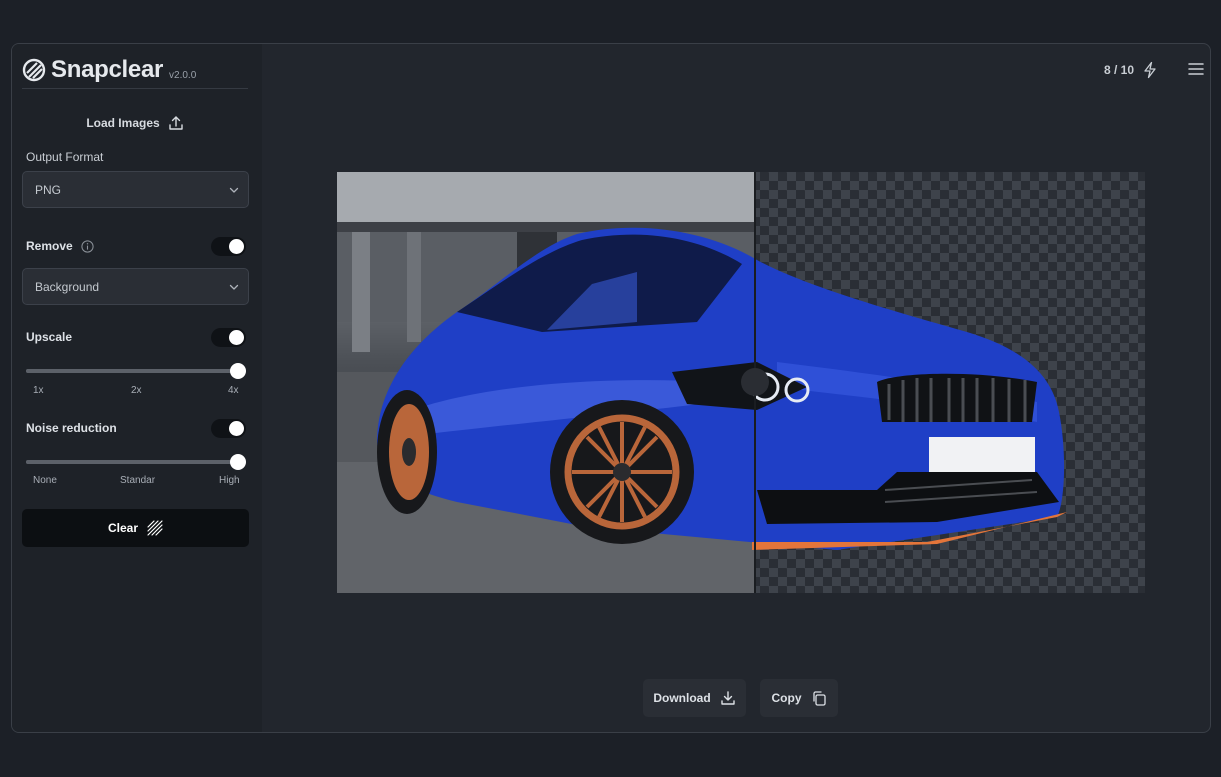 The image size is (1221, 777). Describe the element at coordinates (727, 698) in the screenshot. I see `download-icon` at that location.